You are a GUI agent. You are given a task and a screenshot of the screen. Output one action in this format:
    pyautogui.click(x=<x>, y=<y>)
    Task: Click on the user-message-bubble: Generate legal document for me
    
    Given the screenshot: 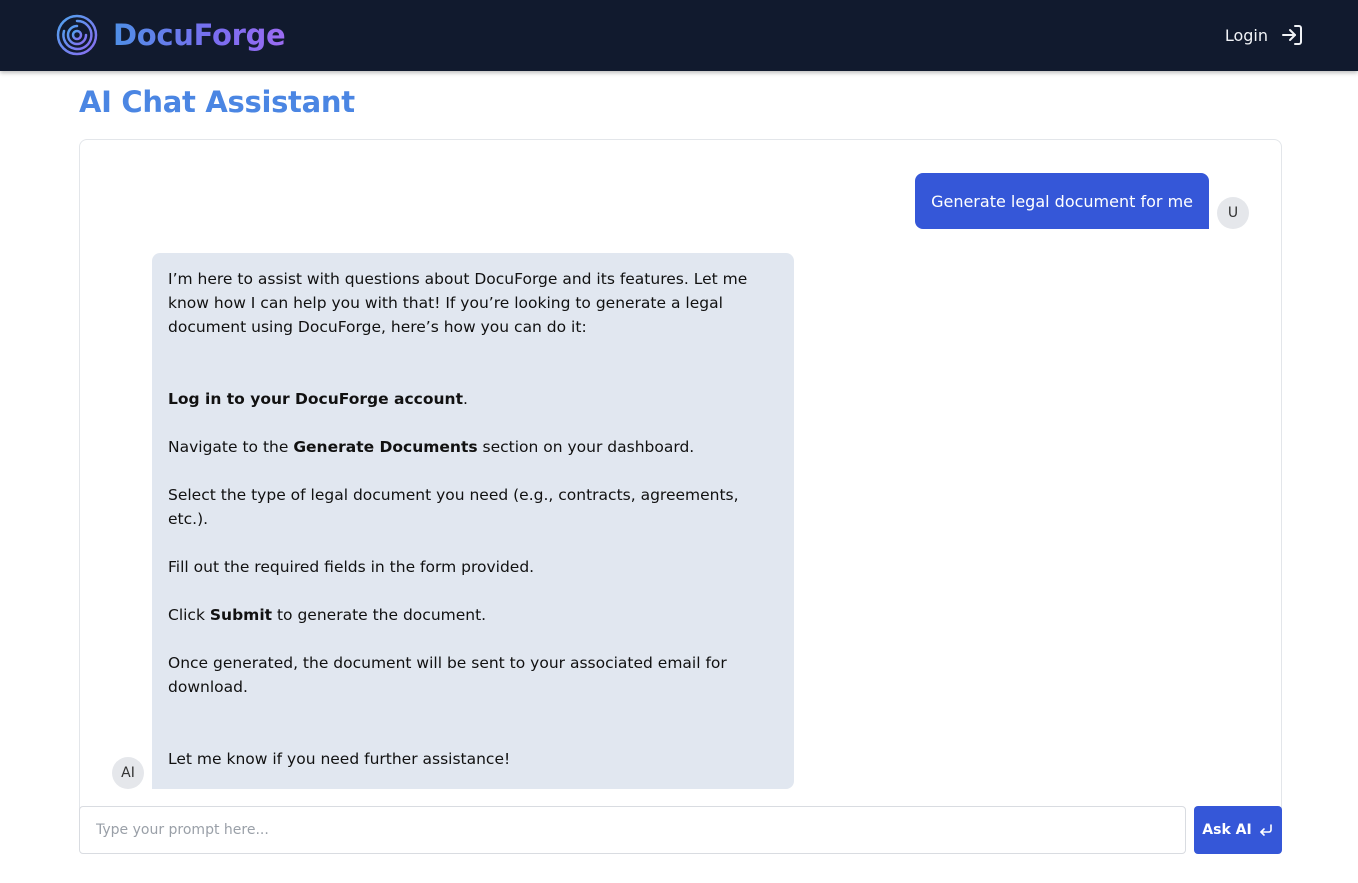 What is the action you would take?
    pyautogui.click(x=1062, y=201)
    